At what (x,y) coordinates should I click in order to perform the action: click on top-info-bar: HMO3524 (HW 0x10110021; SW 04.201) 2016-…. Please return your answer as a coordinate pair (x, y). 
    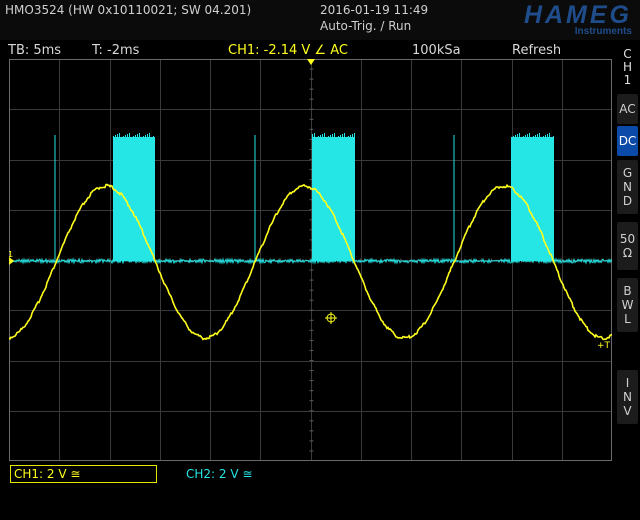
    Looking at the image, I should click on (320, 20).